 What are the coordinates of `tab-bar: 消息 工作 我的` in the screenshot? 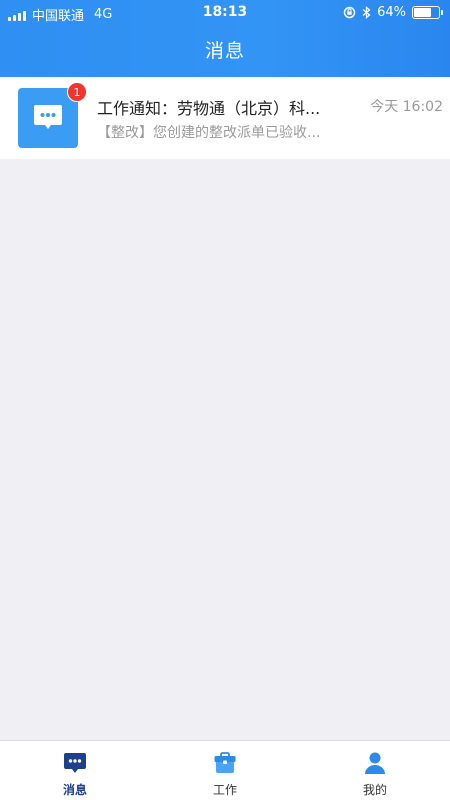 It's located at (225, 770).